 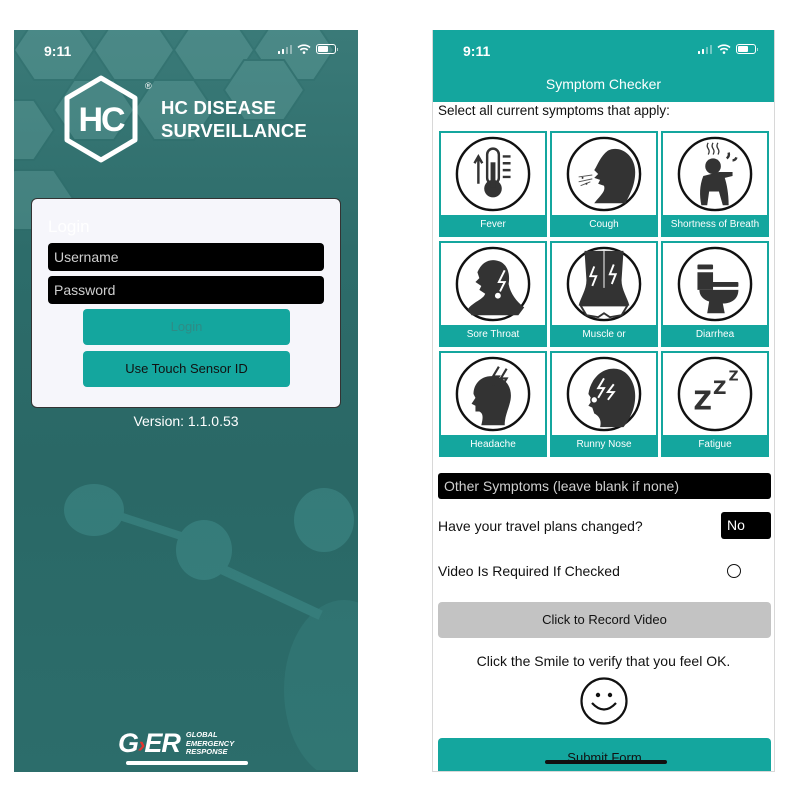 I want to click on registered-mark: ®, so click(x=148, y=86).